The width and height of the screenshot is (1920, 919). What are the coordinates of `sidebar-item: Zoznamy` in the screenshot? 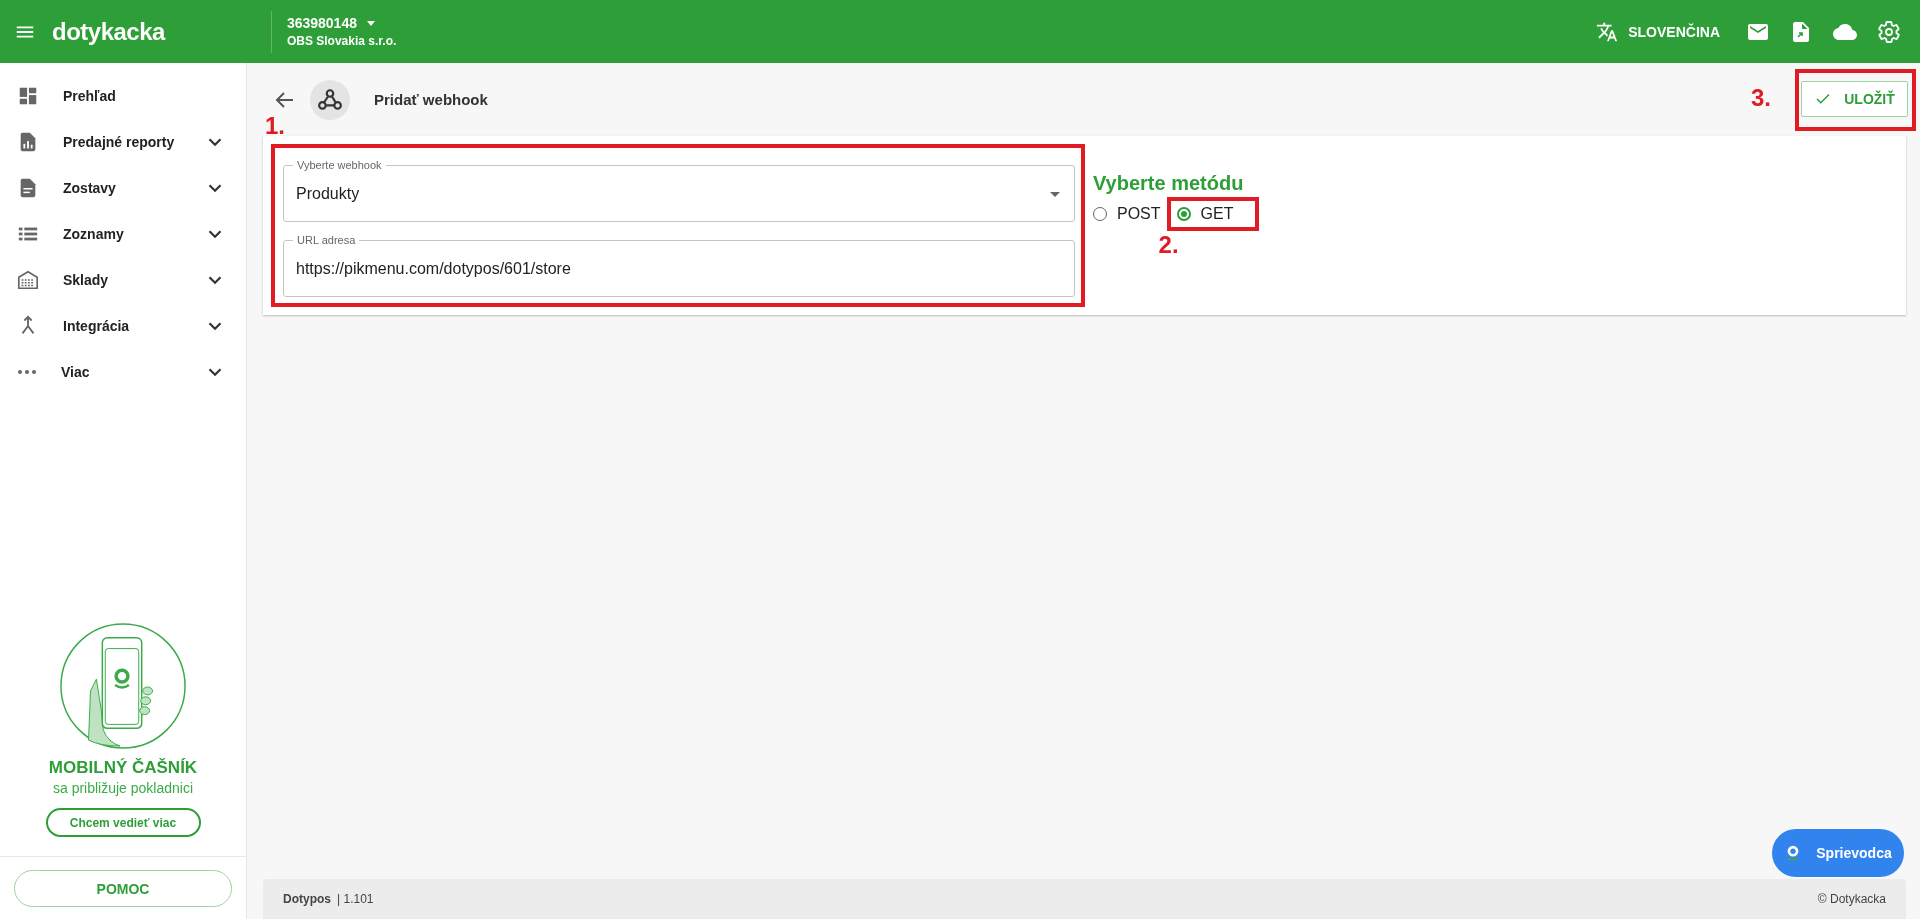 It's located at (123, 234).